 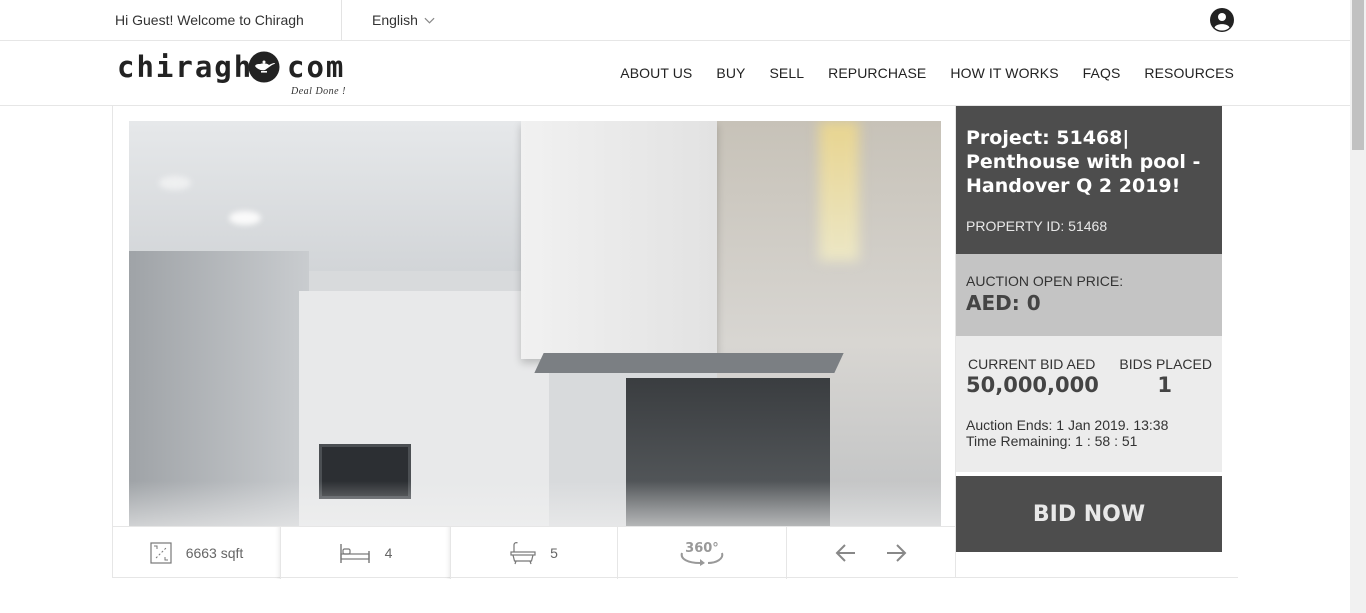 I want to click on language-label: English, so click(x=395, y=20).